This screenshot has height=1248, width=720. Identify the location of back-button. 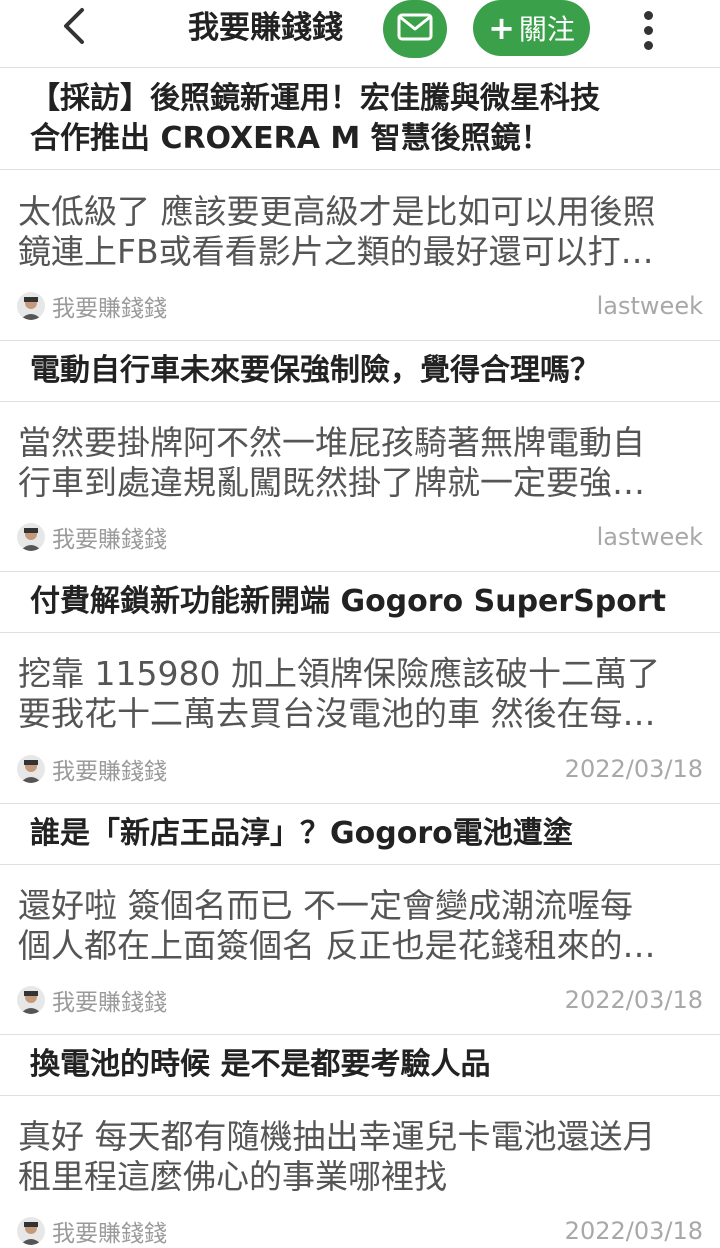
(74, 28).